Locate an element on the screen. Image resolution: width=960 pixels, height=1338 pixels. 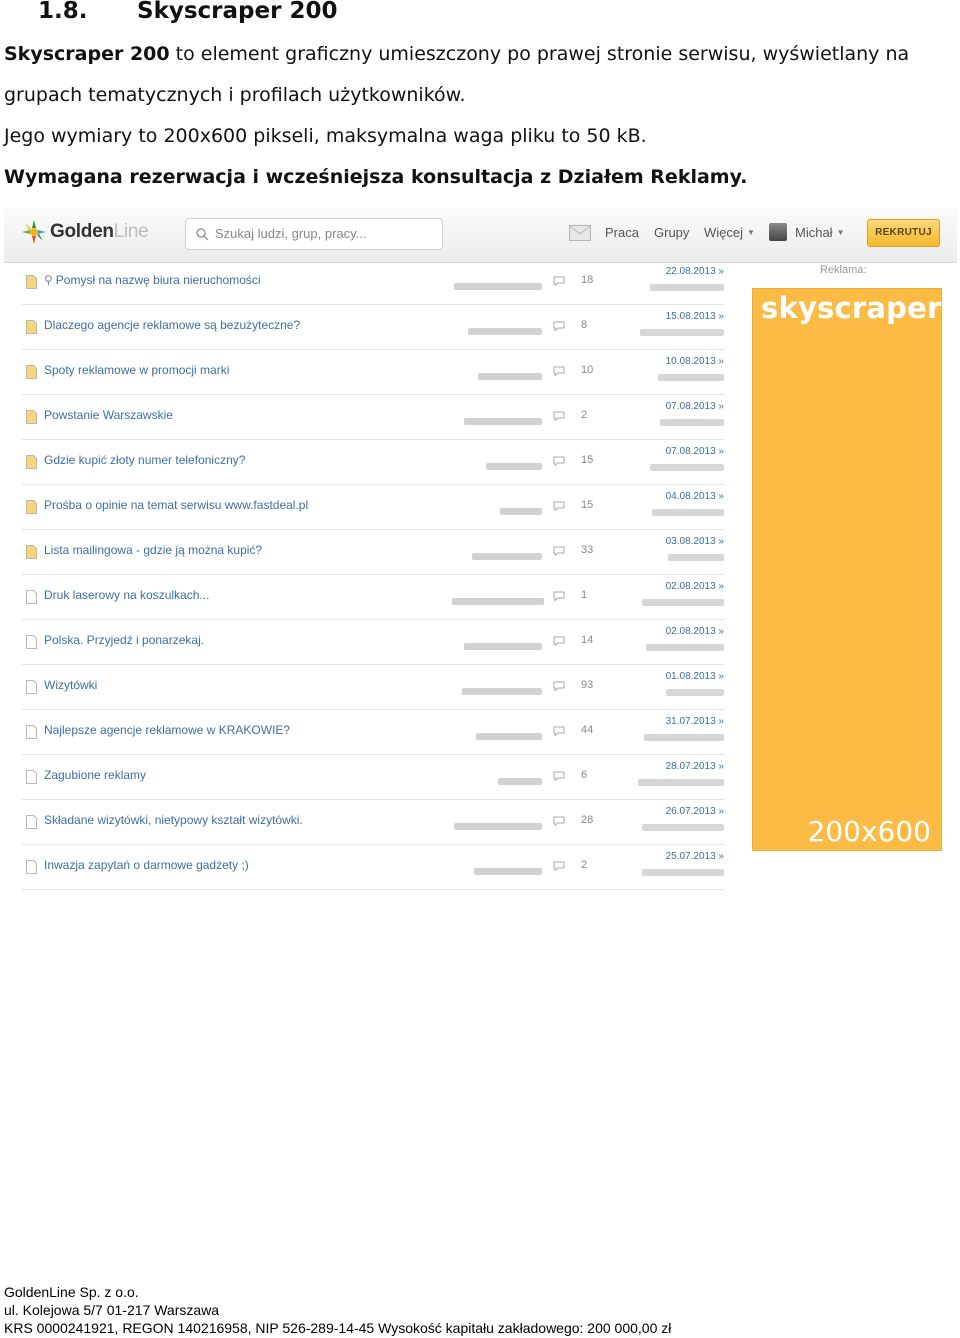
topic-title-text: Pomysł na nazwę biura nieruchomości is located at coordinates (158, 280).